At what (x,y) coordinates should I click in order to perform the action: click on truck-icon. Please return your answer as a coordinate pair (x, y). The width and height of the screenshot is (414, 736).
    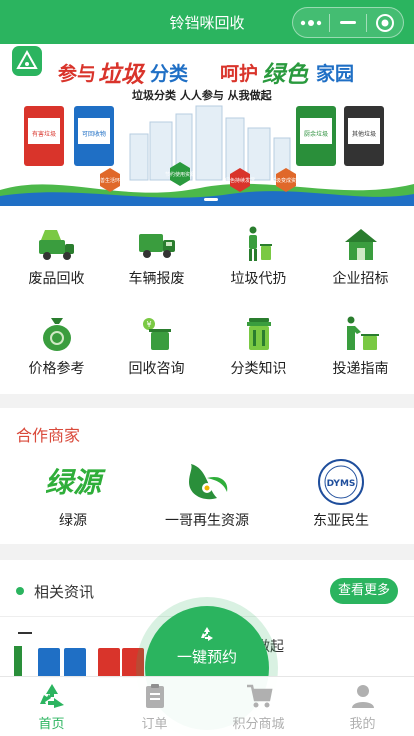
    Looking at the image, I should click on (156, 246).